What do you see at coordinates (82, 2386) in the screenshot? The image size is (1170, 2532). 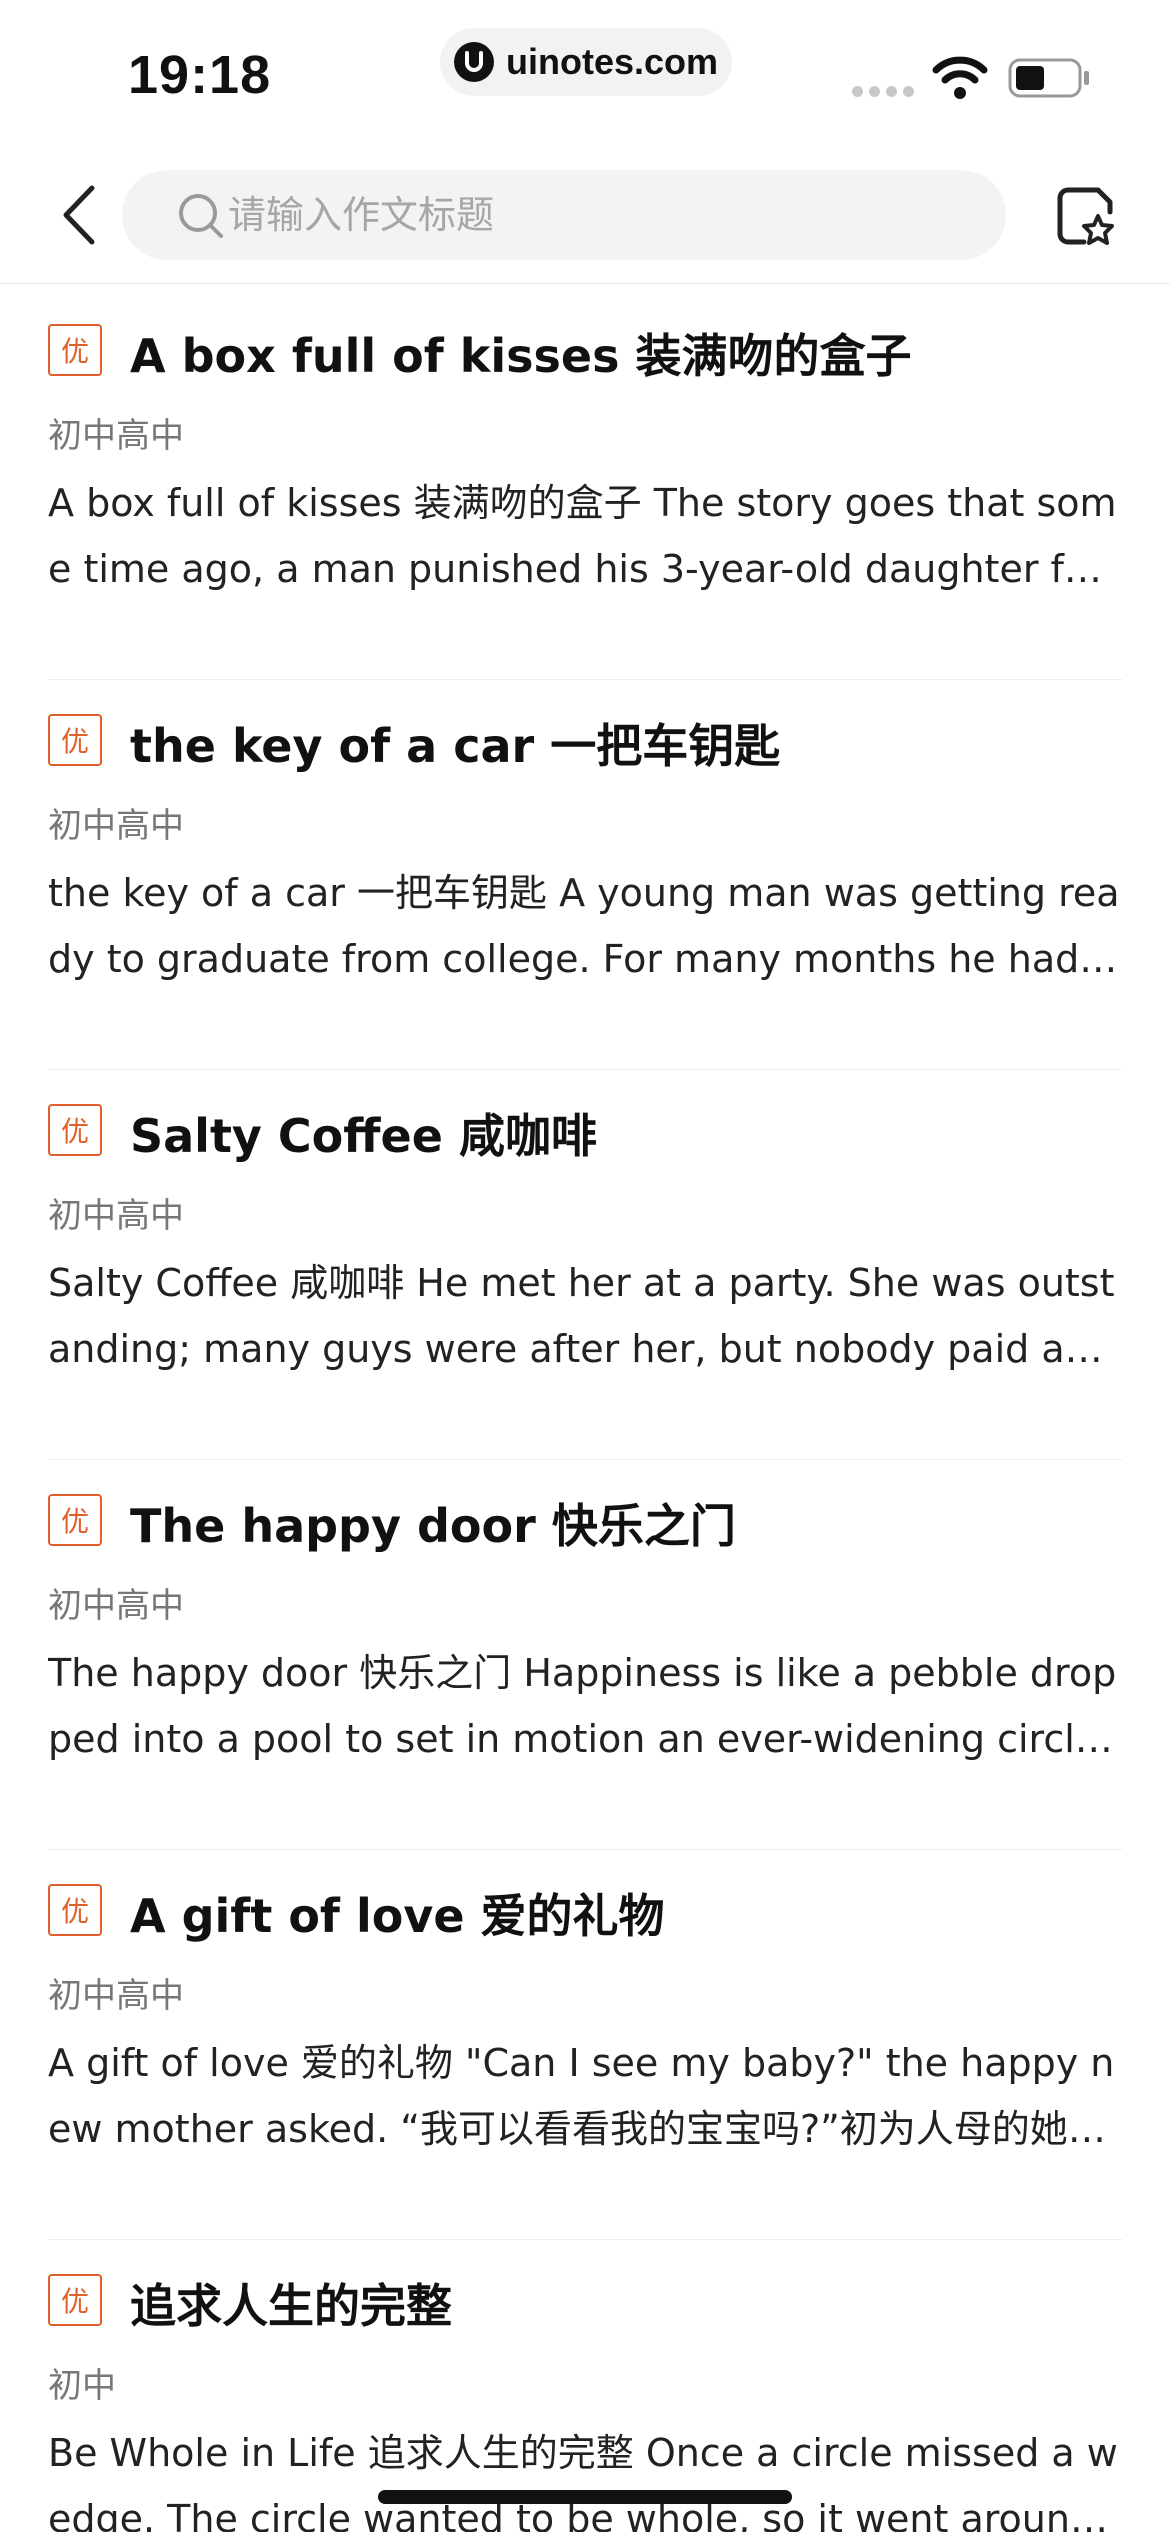 I see `essay-grade: 初中` at bounding box center [82, 2386].